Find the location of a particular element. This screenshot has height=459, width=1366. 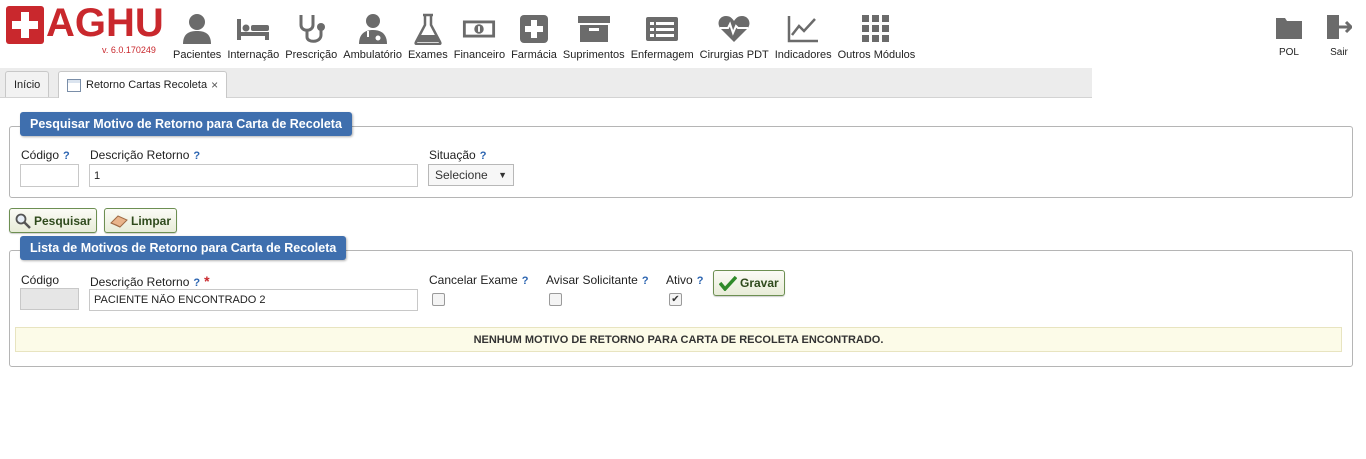

app-logo: AGHU v. 6.0.170249 is located at coordinates (86, 29).